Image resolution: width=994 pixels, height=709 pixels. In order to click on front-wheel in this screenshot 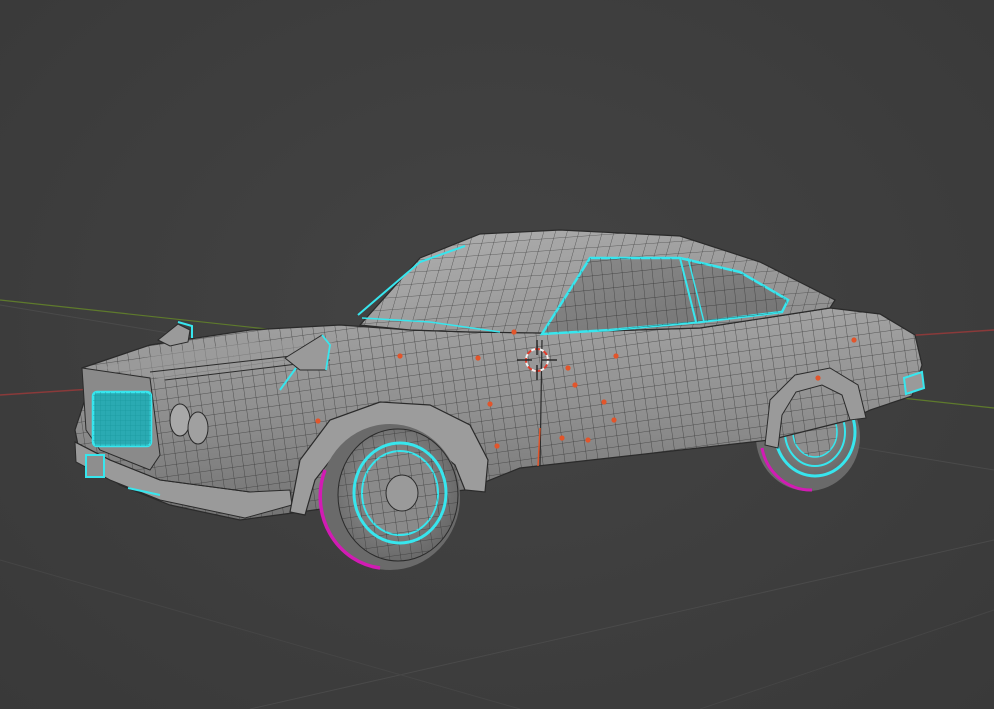, I will do `click(389, 497)`.